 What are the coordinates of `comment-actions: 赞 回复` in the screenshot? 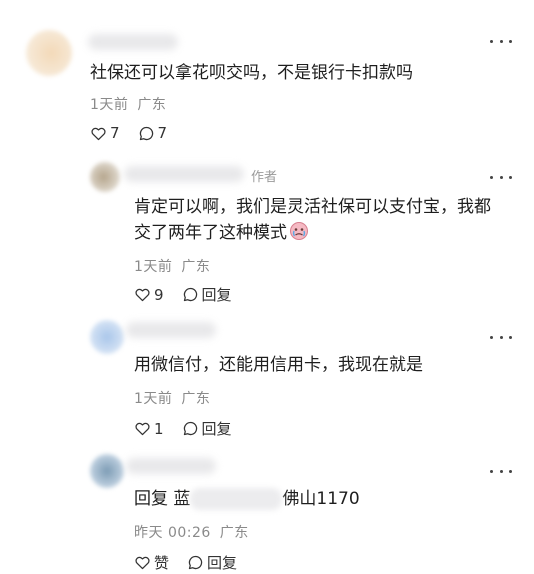 It's located at (194, 562).